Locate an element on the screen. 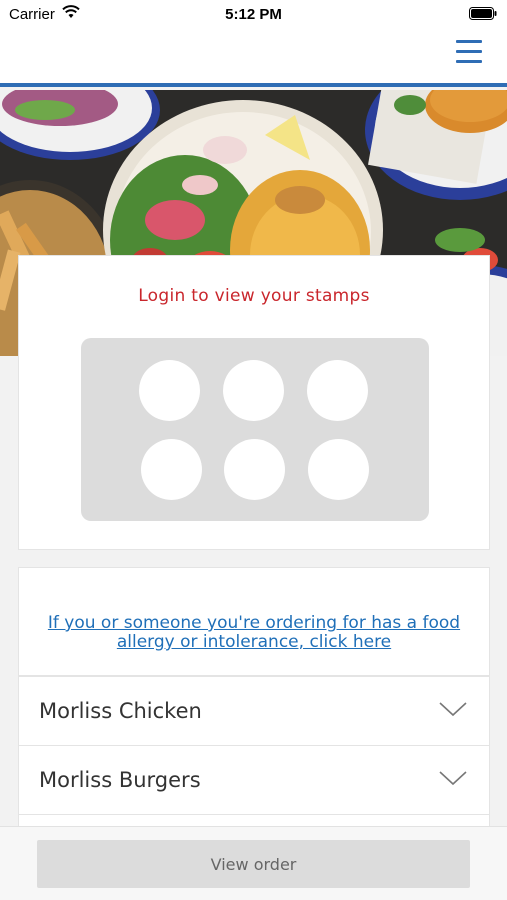 The width and height of the screenshot is (507, 900). view-order-button: View order is located at coordinates (253, 864).